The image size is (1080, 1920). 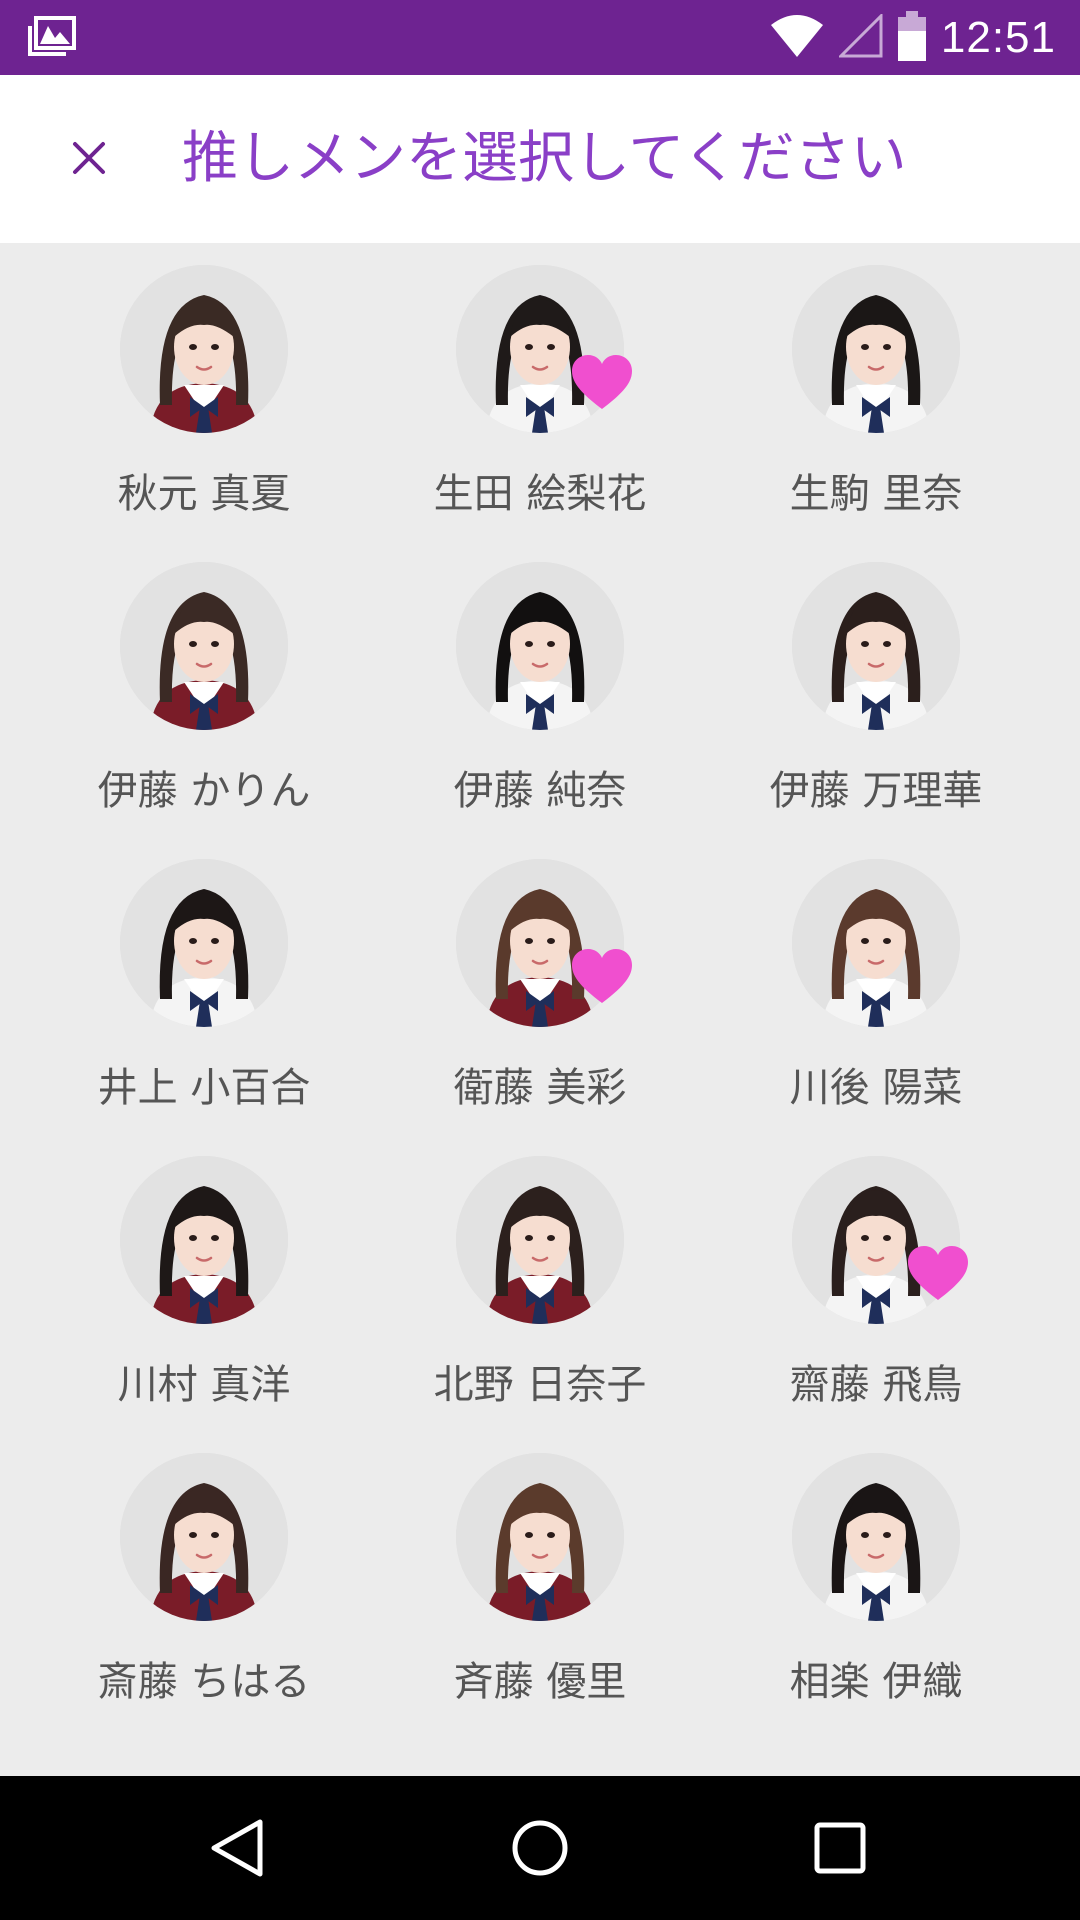 I want to click on status-bar: 12:51, so click(x=540, y=37).